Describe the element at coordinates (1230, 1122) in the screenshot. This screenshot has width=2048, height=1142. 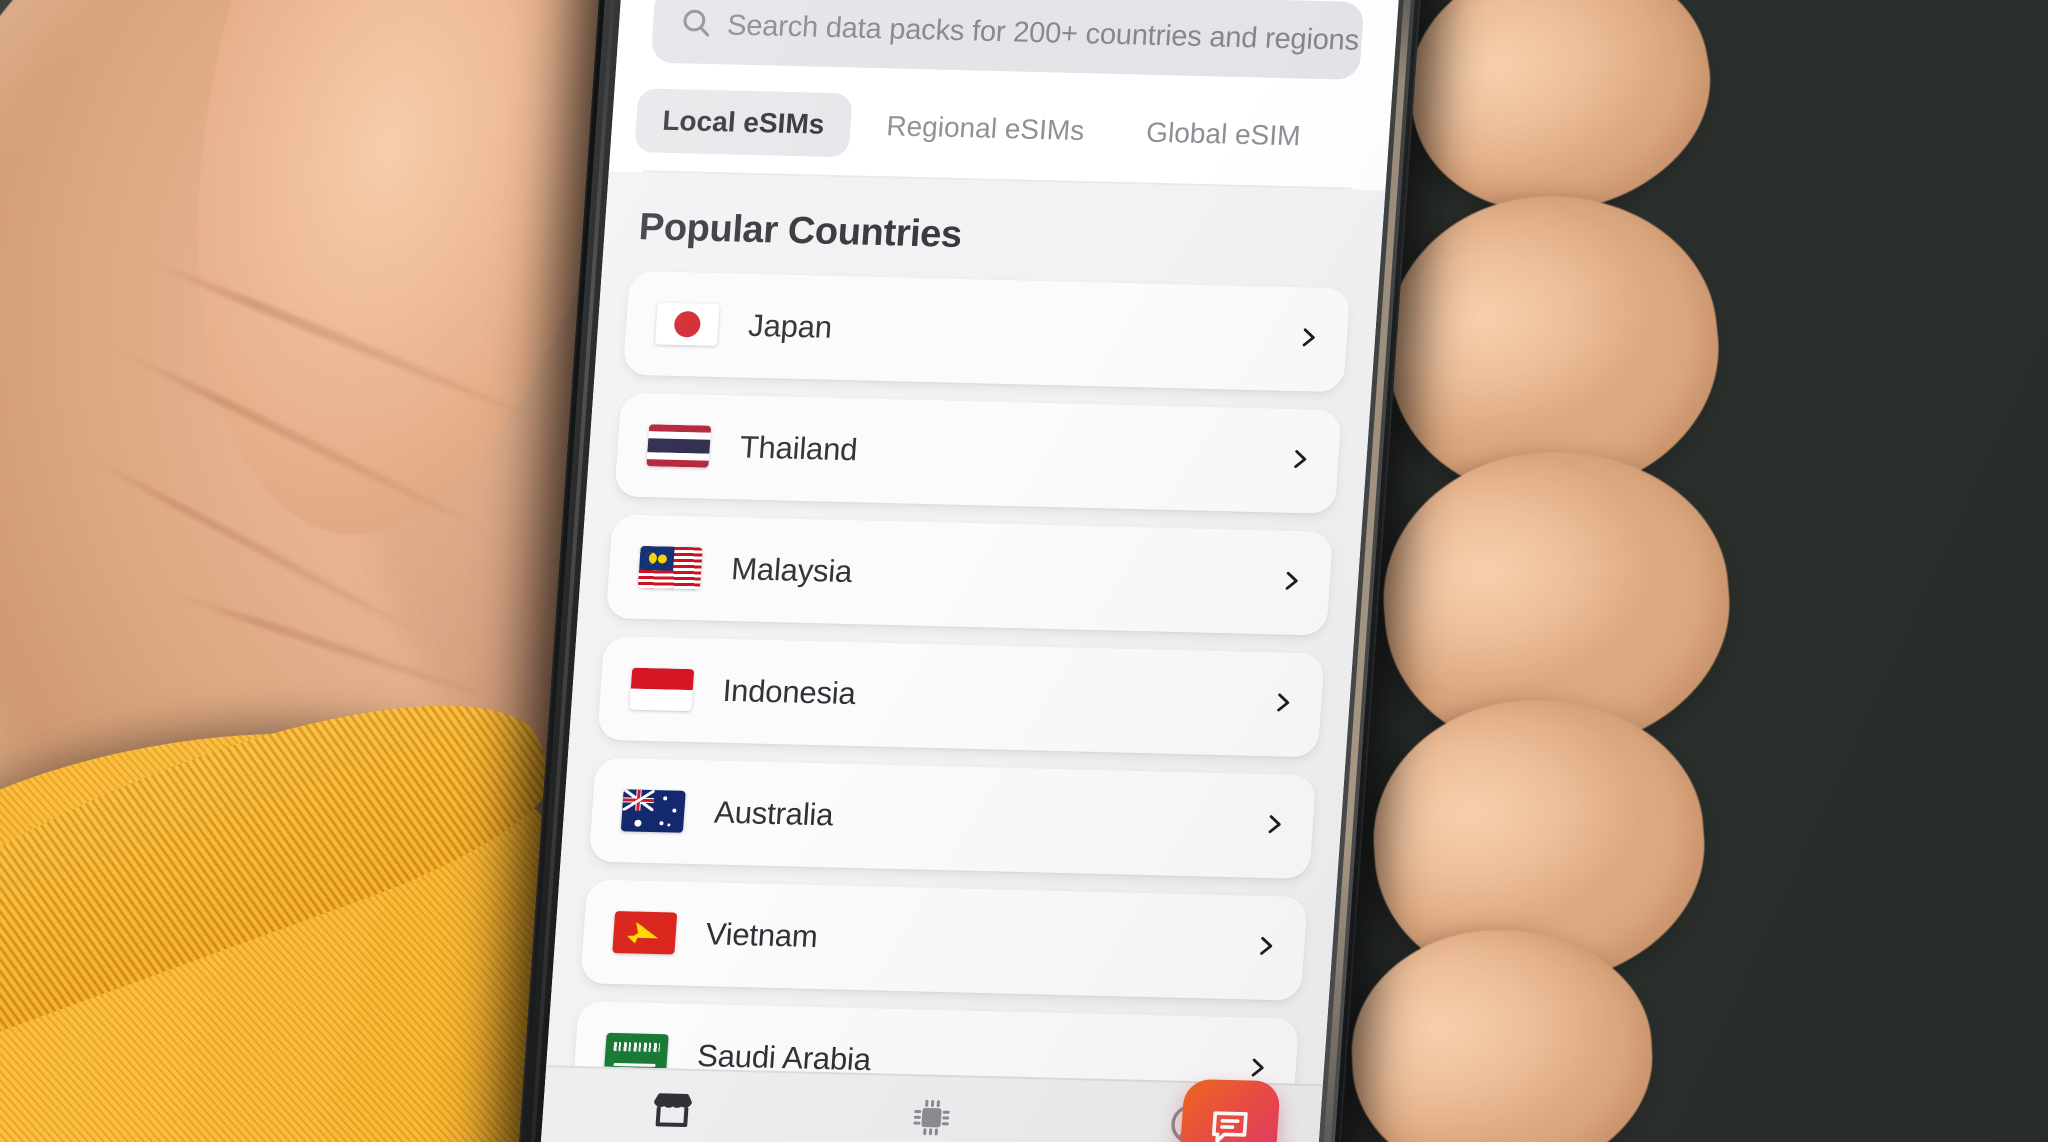
I see `chat-bubble-icon` at that location.